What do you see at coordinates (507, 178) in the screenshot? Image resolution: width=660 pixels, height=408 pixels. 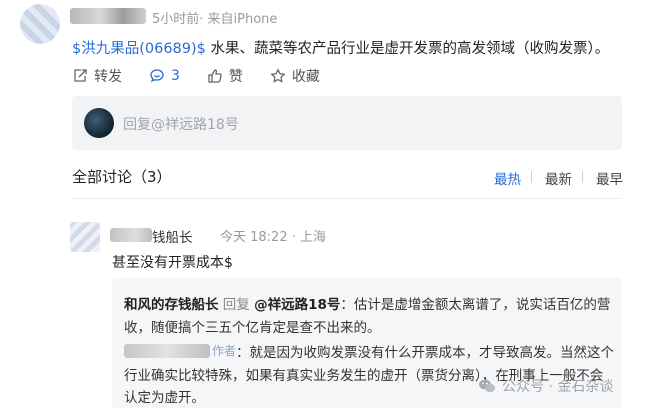 I see `sort-hot-tab: 最热` at bounding box center [507, 178].